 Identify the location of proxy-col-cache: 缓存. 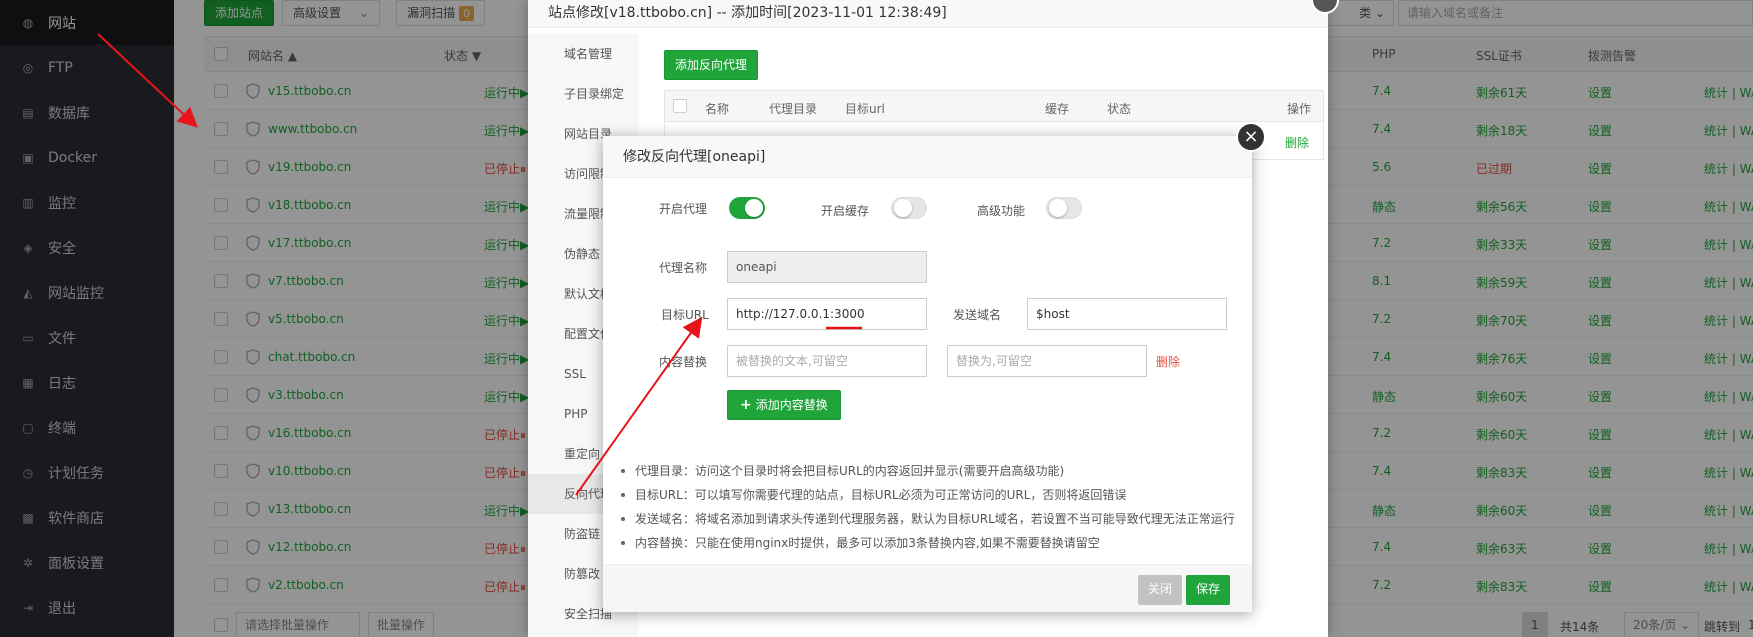
(1057, 109).